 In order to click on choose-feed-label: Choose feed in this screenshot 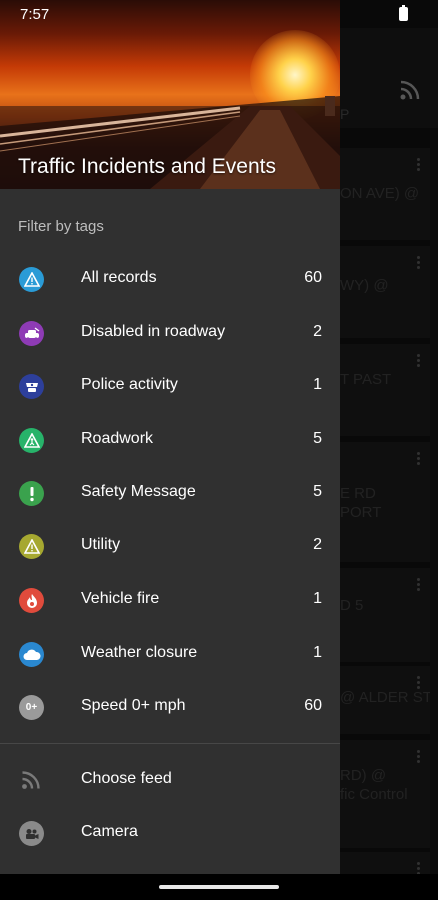, I will do `click(126, 778)`.